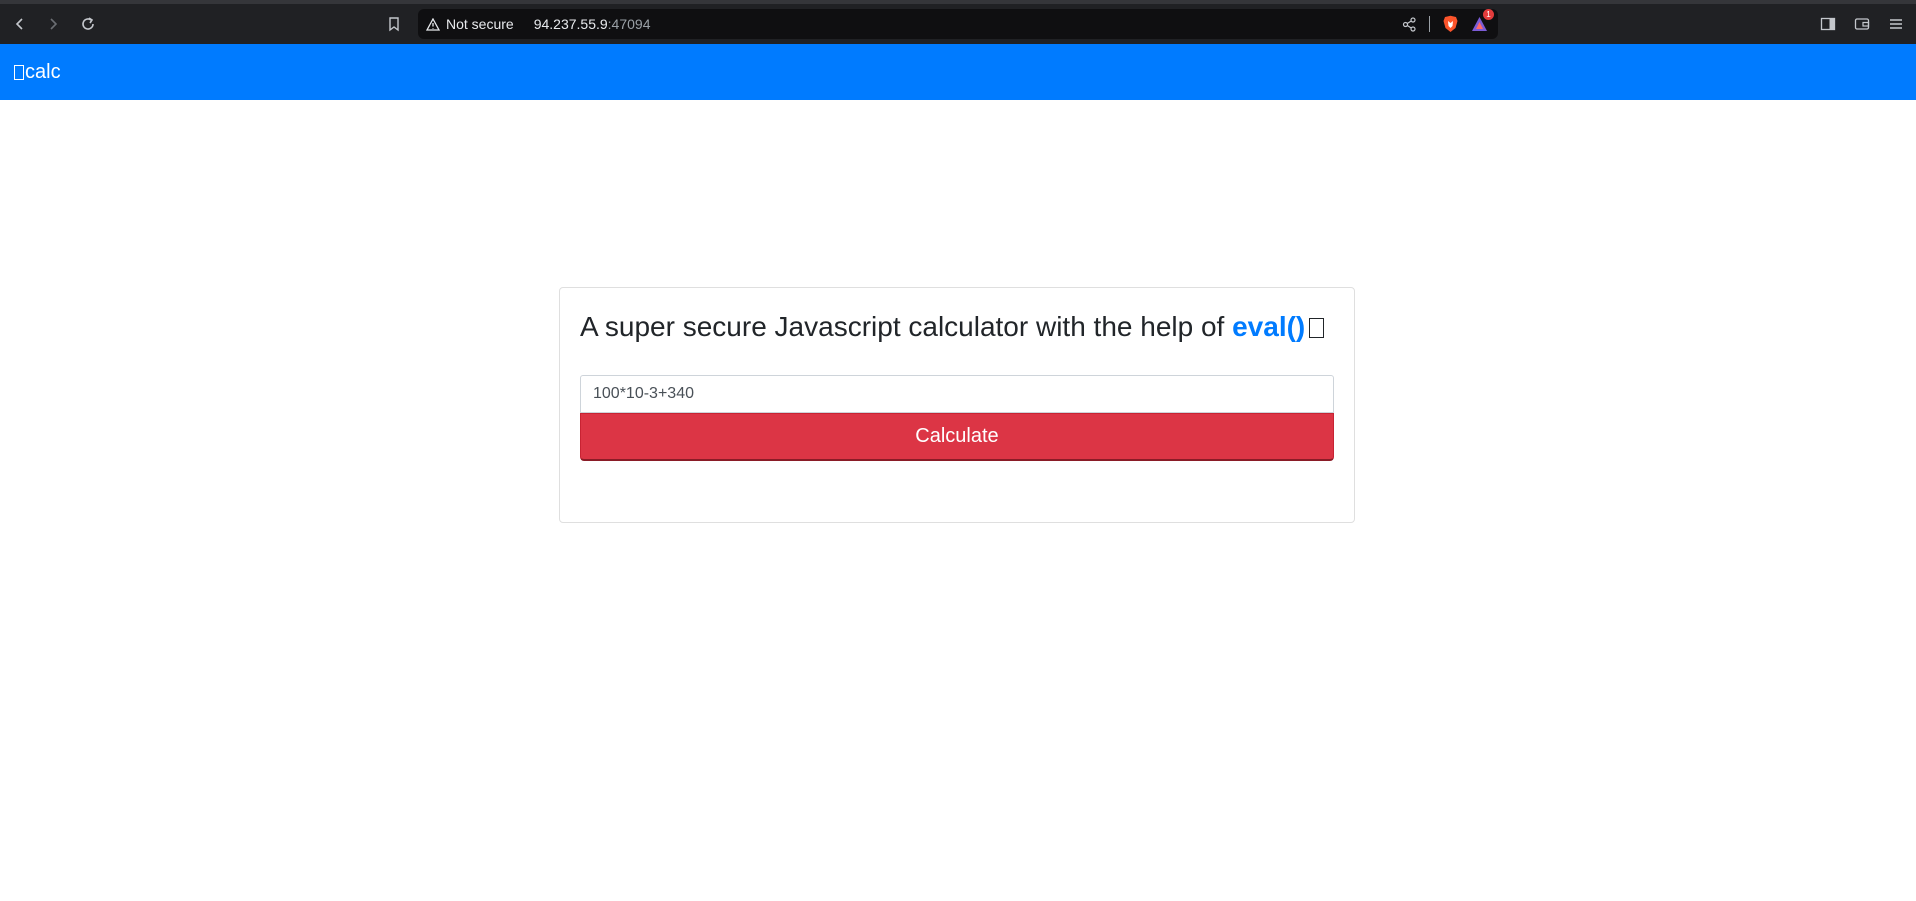 The height and width of the screenshot is (901, 1916). I want to click on forward-button, so click(53, 24).